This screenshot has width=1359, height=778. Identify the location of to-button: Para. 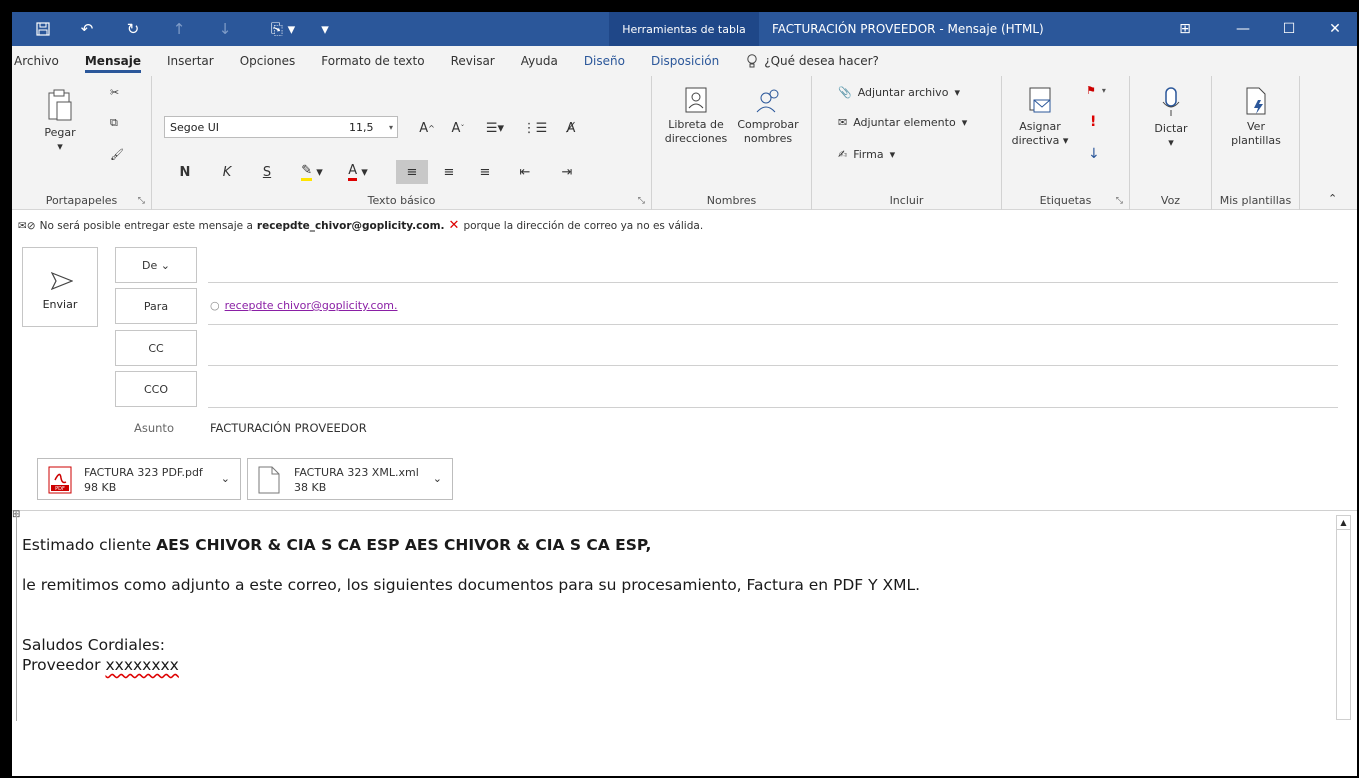
(156, 306).